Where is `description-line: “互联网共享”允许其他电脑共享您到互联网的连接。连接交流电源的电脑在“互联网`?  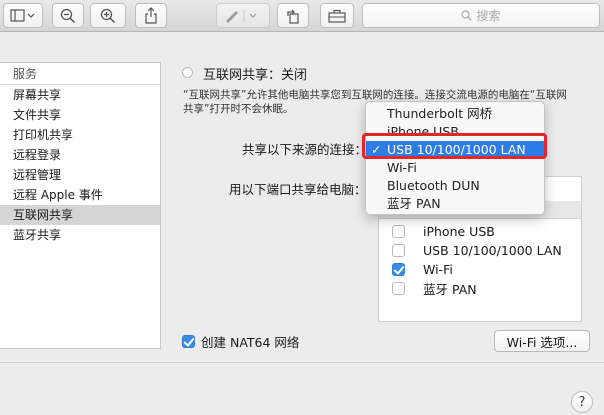
description-line: “互联网共享”允许其他电脑共享您到互联网的连接。连接交流电源的电脑在“互联网 is located at coordinates (375, 95).